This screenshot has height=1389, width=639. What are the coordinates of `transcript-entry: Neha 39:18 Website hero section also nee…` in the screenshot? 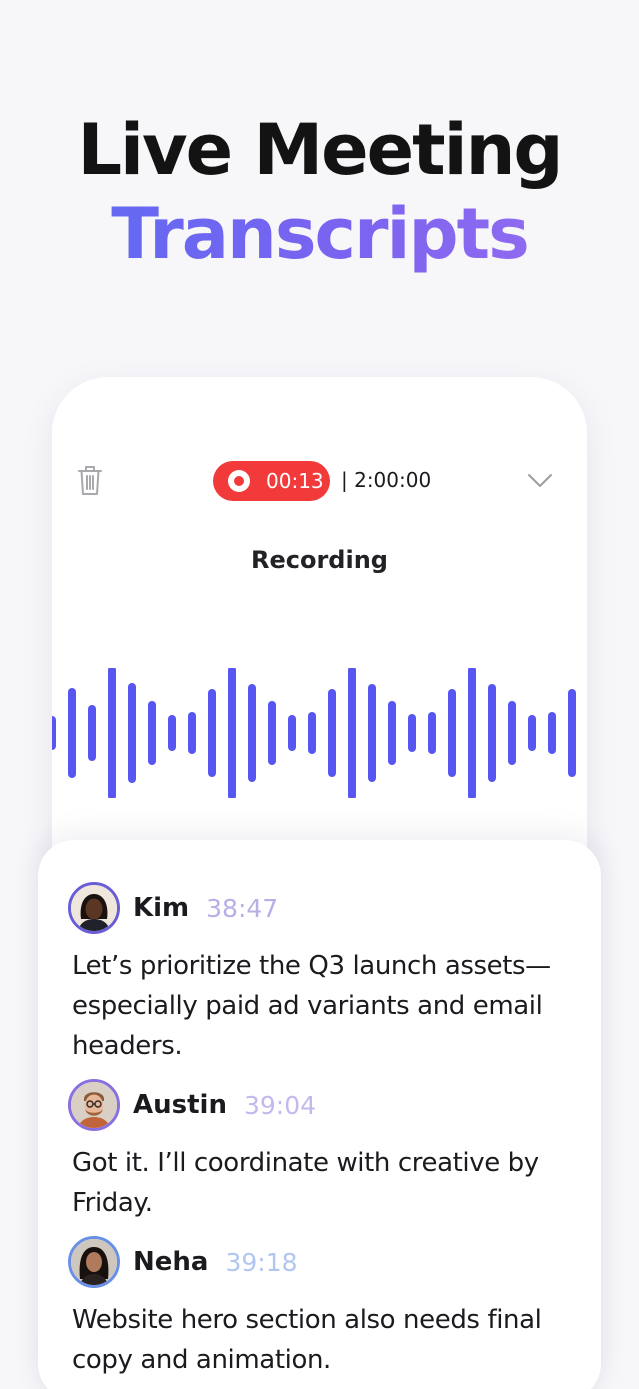 It's located at (323, 1308).